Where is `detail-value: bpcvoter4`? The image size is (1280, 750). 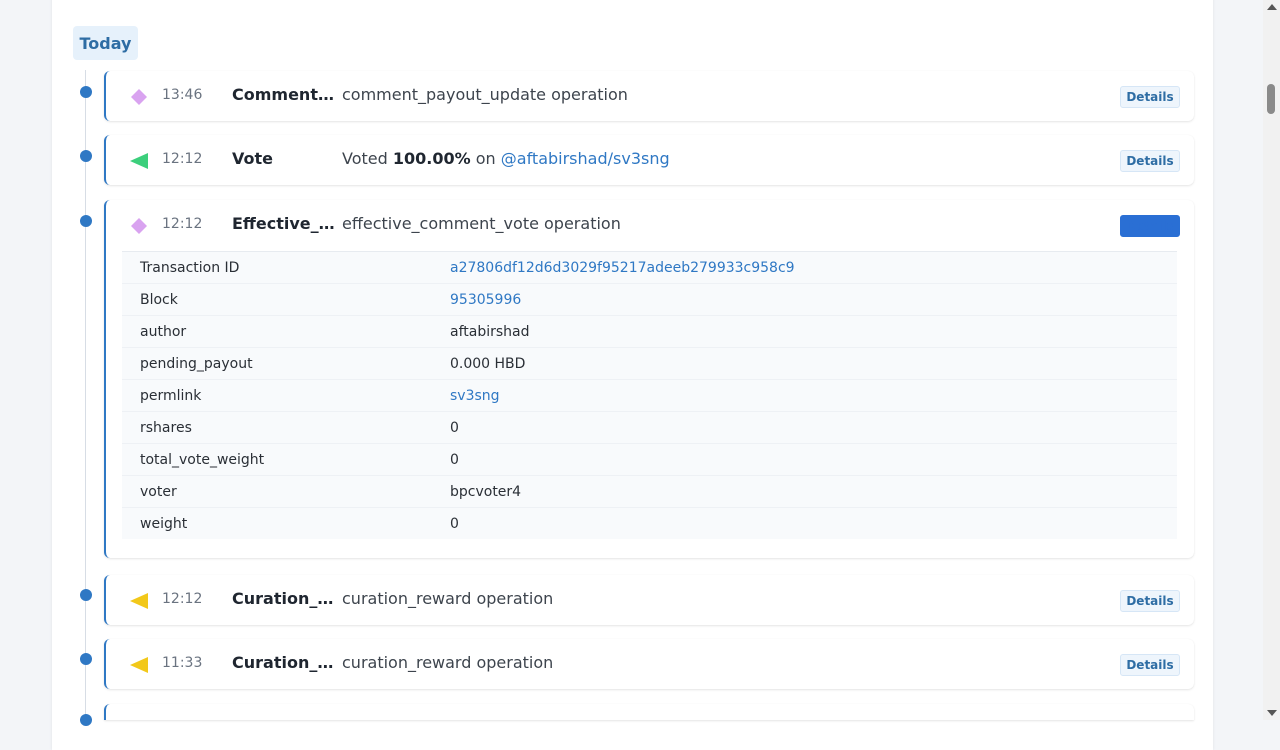 detail-value: bpcvoter4 is located at coordinates (486, 492).